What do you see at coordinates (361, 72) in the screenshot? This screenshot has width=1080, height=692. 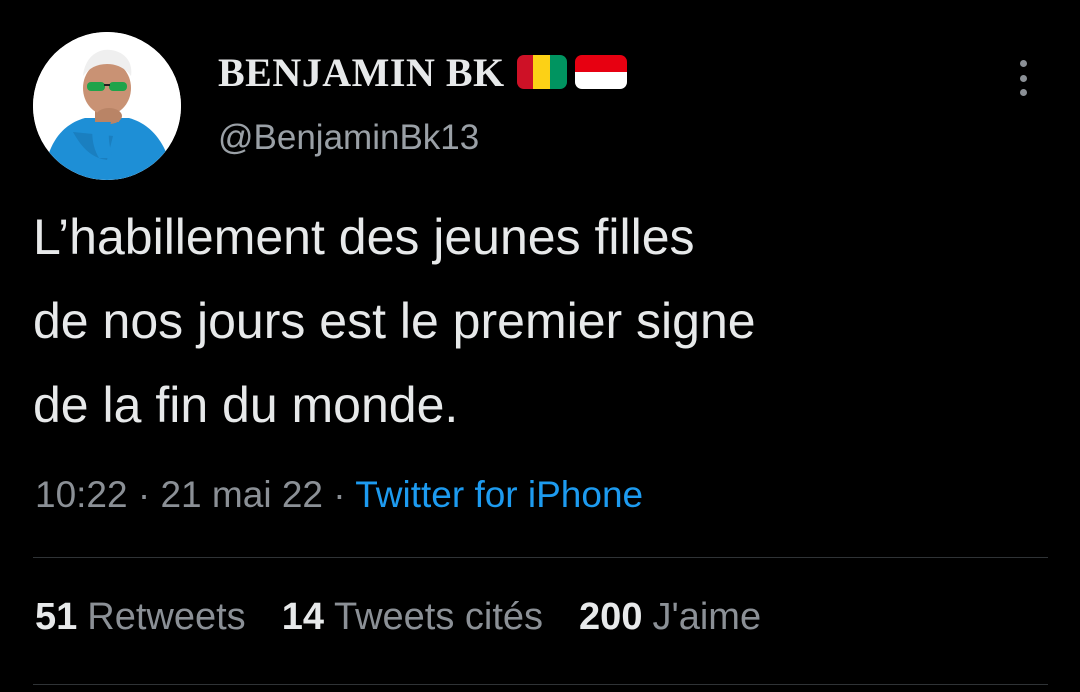 I see `display-name: BENJAMIN BK` at bounding box center [361, 72].